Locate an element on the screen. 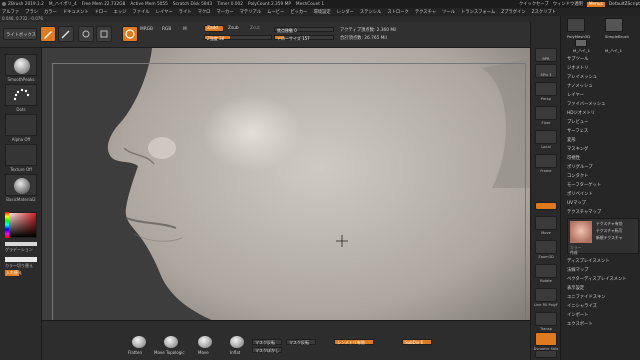 This screenshot has height=360, width=640. rgb-button: RGB is located at coordinates (166, 29).